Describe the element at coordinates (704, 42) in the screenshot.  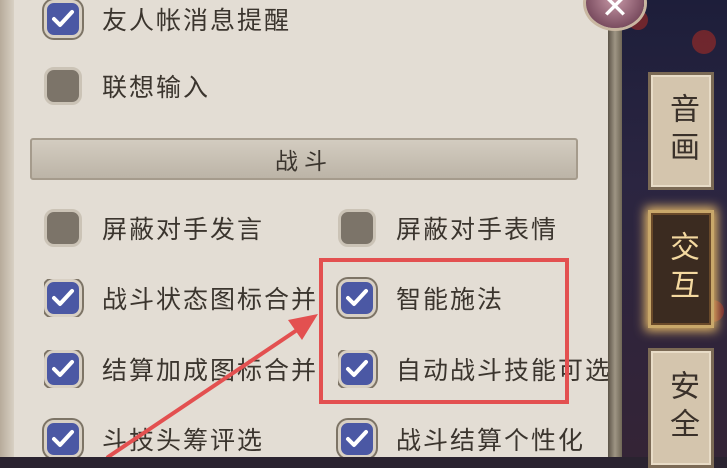
I see `lantern-decoration` at that location.